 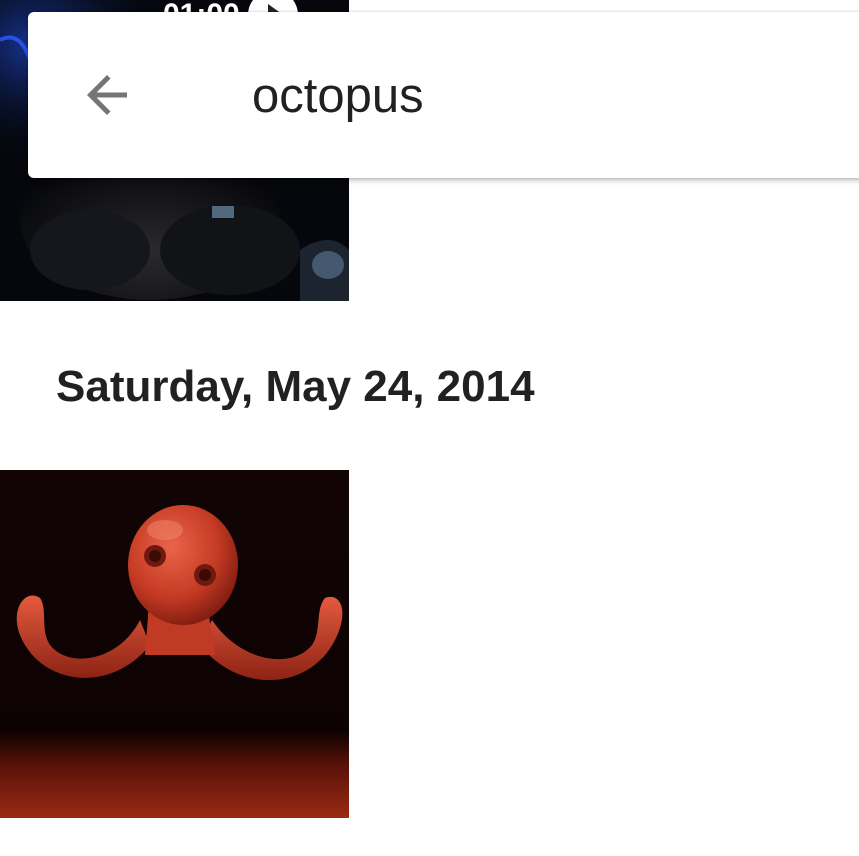 I want to click on arrow-back-icon, so click(x=107, y=95).